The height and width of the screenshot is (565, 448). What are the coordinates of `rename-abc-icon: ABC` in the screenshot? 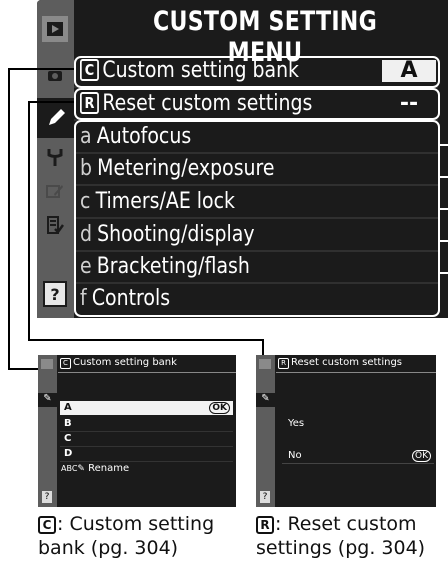 It's located at (69, 468).